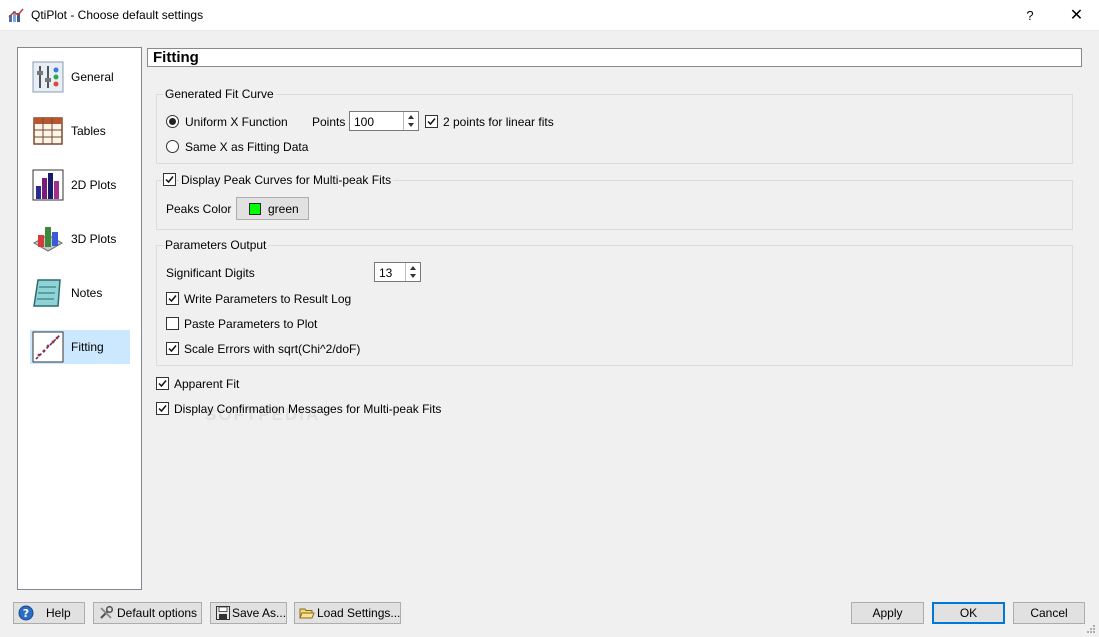 This screenshot has width=1099, height=637. I want to click on significant-digits-value: 13, so click(386, 273).